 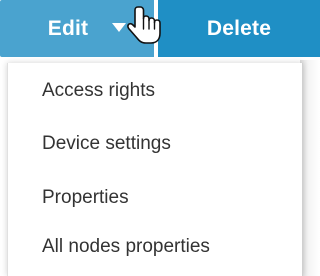 I want to click on menu-shadow, so click(x=310, y=168).